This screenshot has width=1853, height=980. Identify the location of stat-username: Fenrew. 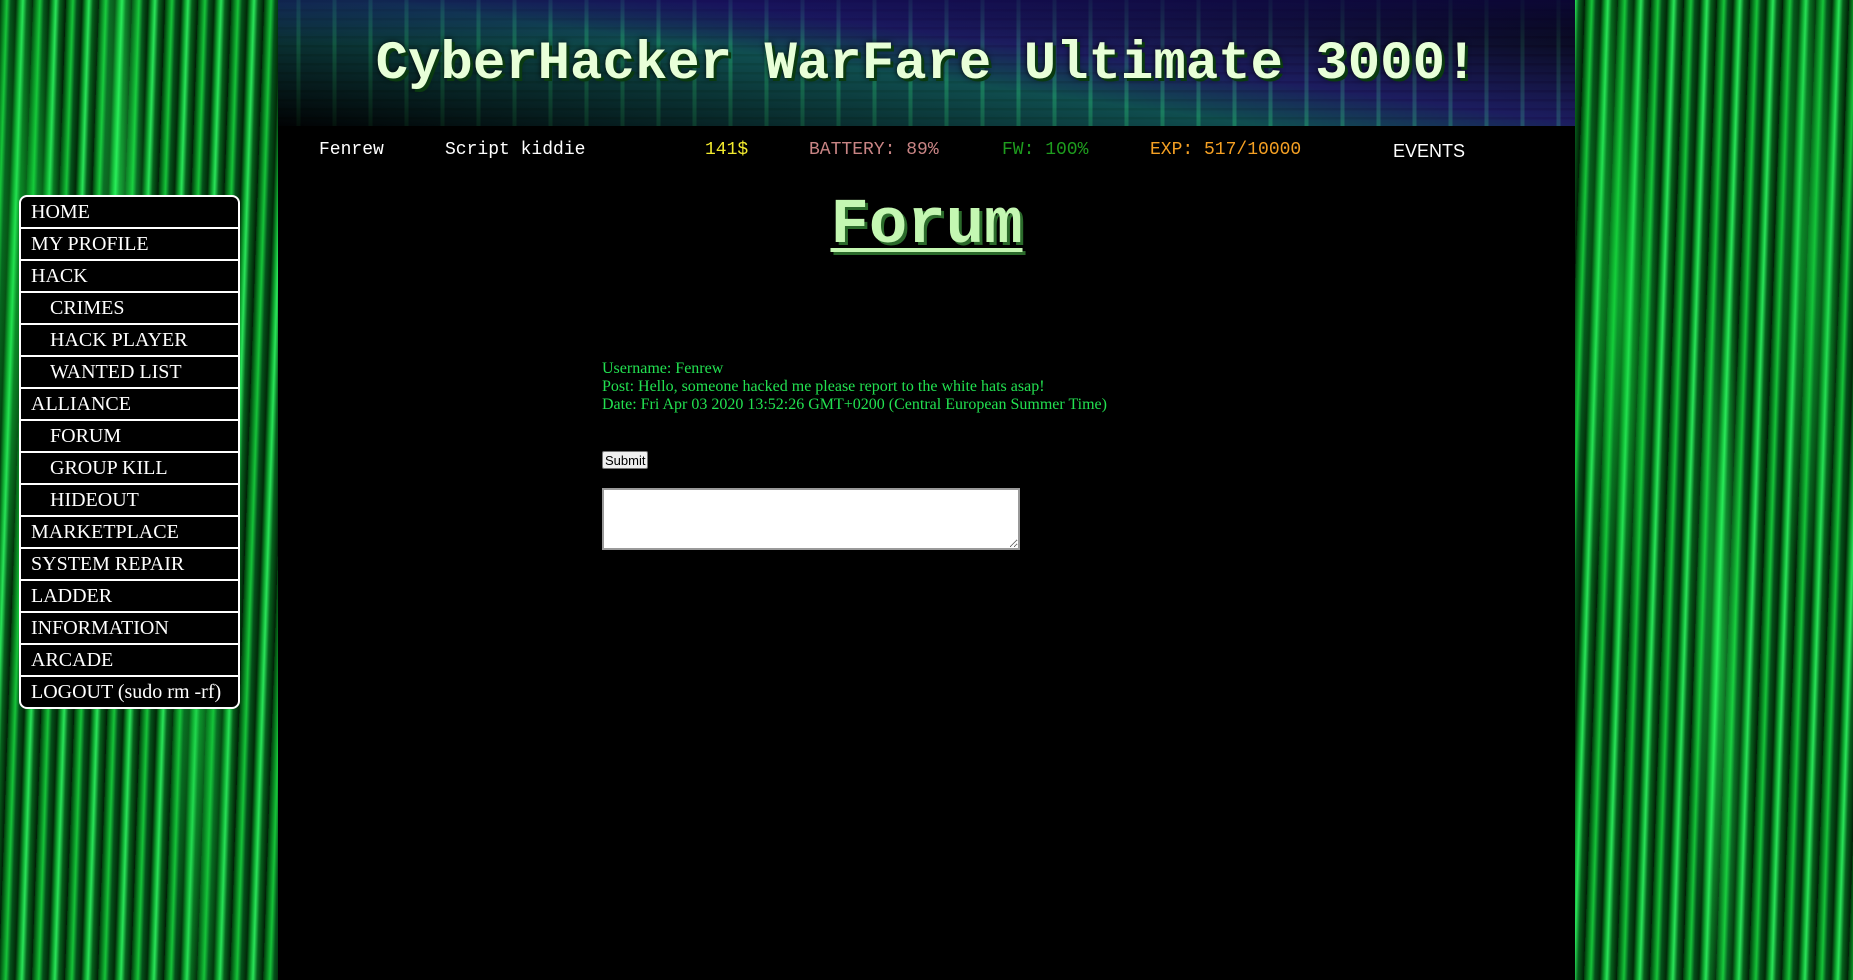
(351, 150).